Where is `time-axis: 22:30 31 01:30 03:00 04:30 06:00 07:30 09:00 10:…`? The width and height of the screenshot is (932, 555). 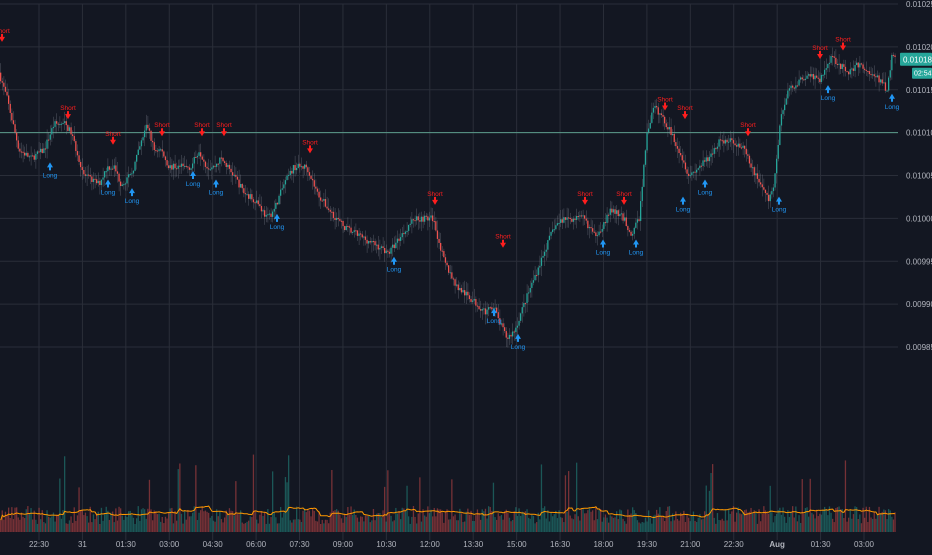
time-axis: 22:30 31 01:30 03:00 04:30 06:00 07:30 09:00 10:… is located at coordinates (452, 544).